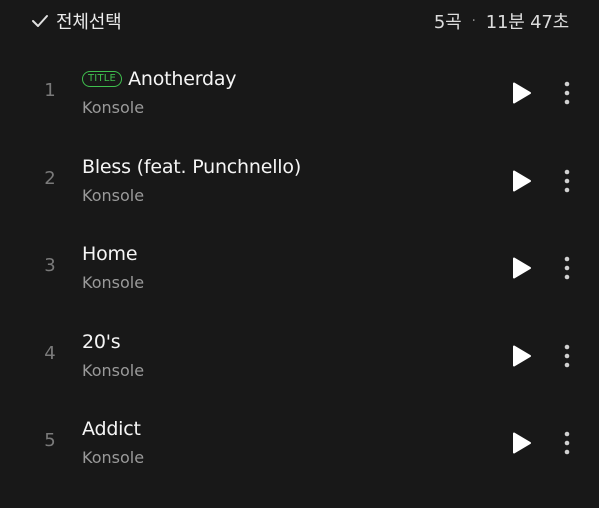  I want to click on track-title-row: Addict, so click(111, 429).